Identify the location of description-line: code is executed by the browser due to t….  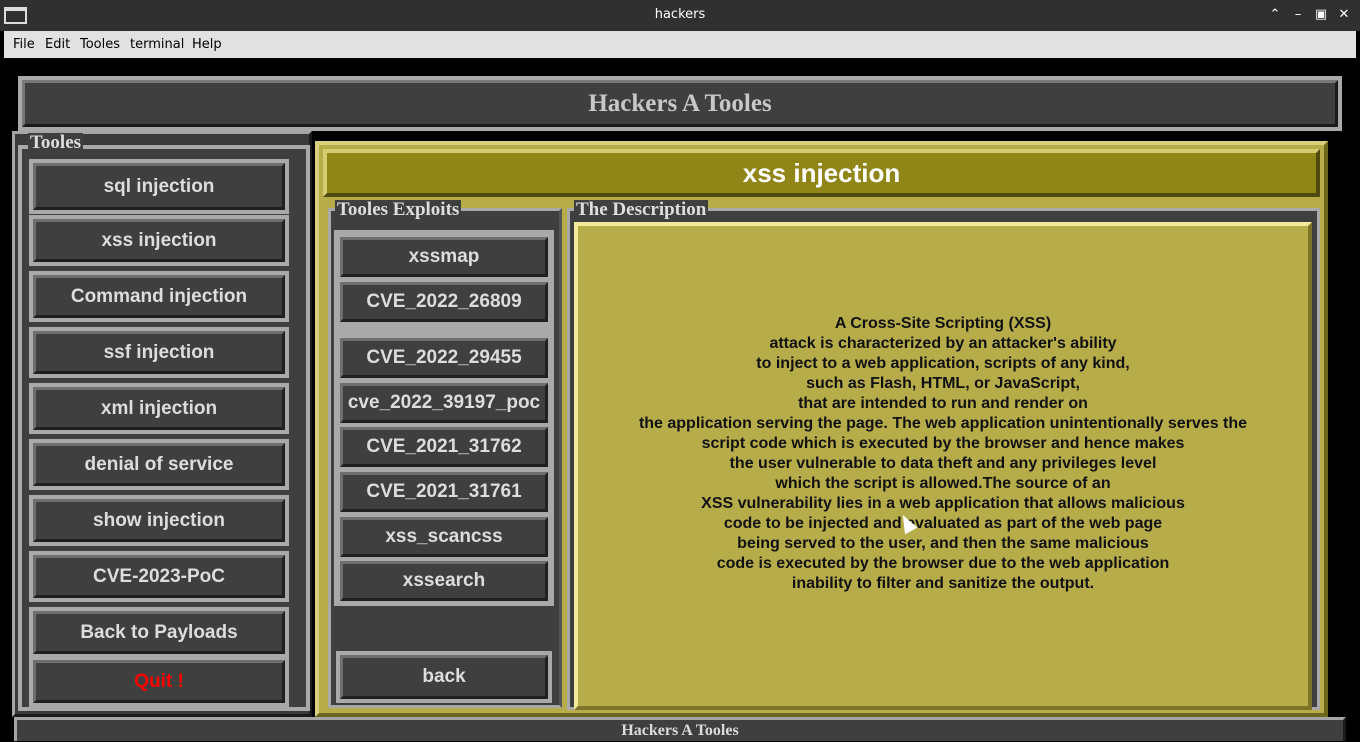
(943, 563).